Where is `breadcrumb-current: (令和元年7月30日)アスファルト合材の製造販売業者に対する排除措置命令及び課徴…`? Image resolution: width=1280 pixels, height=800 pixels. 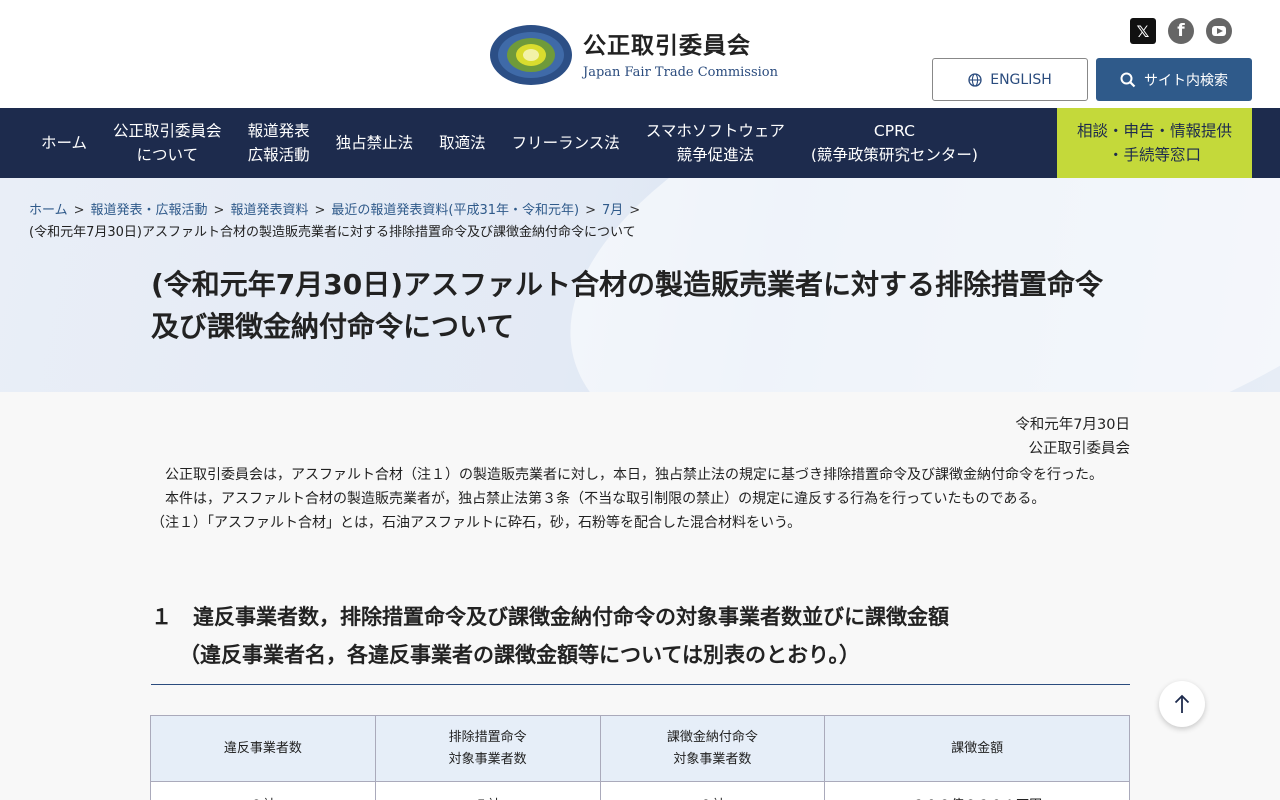
breadcrumb-current: (令和元年7月30日)アスファルト合材の製造販売業者に対する排除措置命令及び課徴… is located at coordinates (332, 232).